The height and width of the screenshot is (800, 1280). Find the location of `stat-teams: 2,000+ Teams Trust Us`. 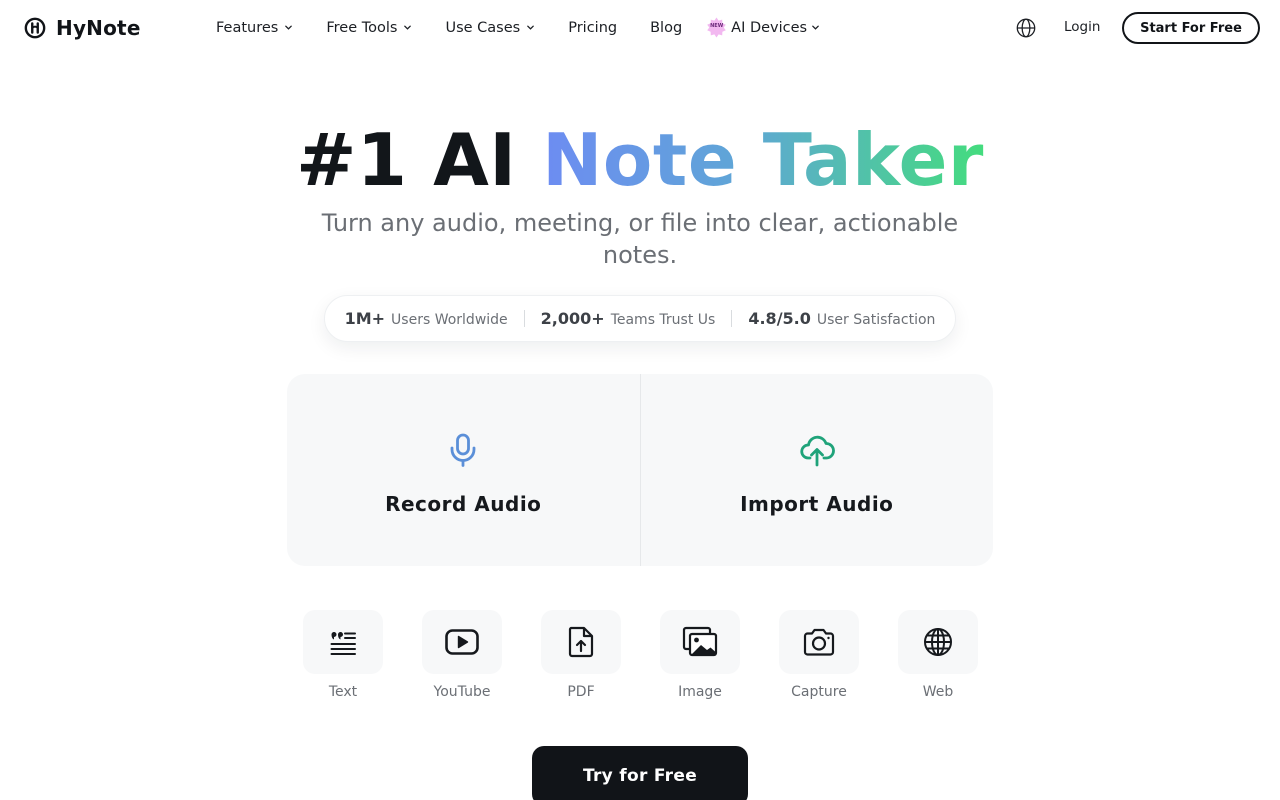

stat-teams: 2,000+ Teams Trust Us is located at coordinates (628, 318).